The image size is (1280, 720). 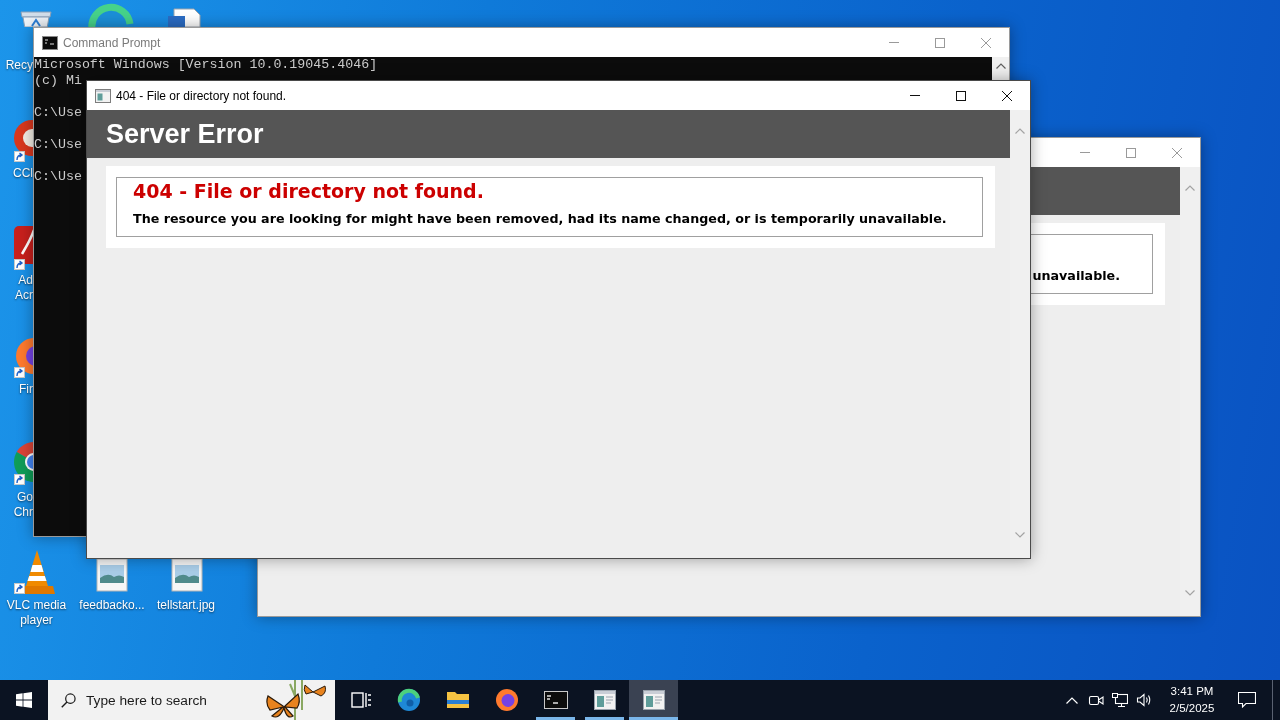 I want to click on desktop-icon-label: VLC media player, so click(x=36, y=613).